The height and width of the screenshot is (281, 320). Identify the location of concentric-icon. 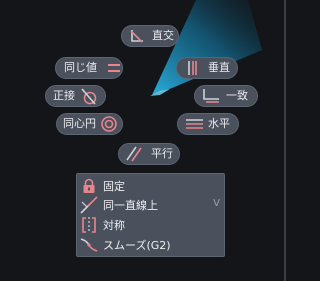
(109, 124).